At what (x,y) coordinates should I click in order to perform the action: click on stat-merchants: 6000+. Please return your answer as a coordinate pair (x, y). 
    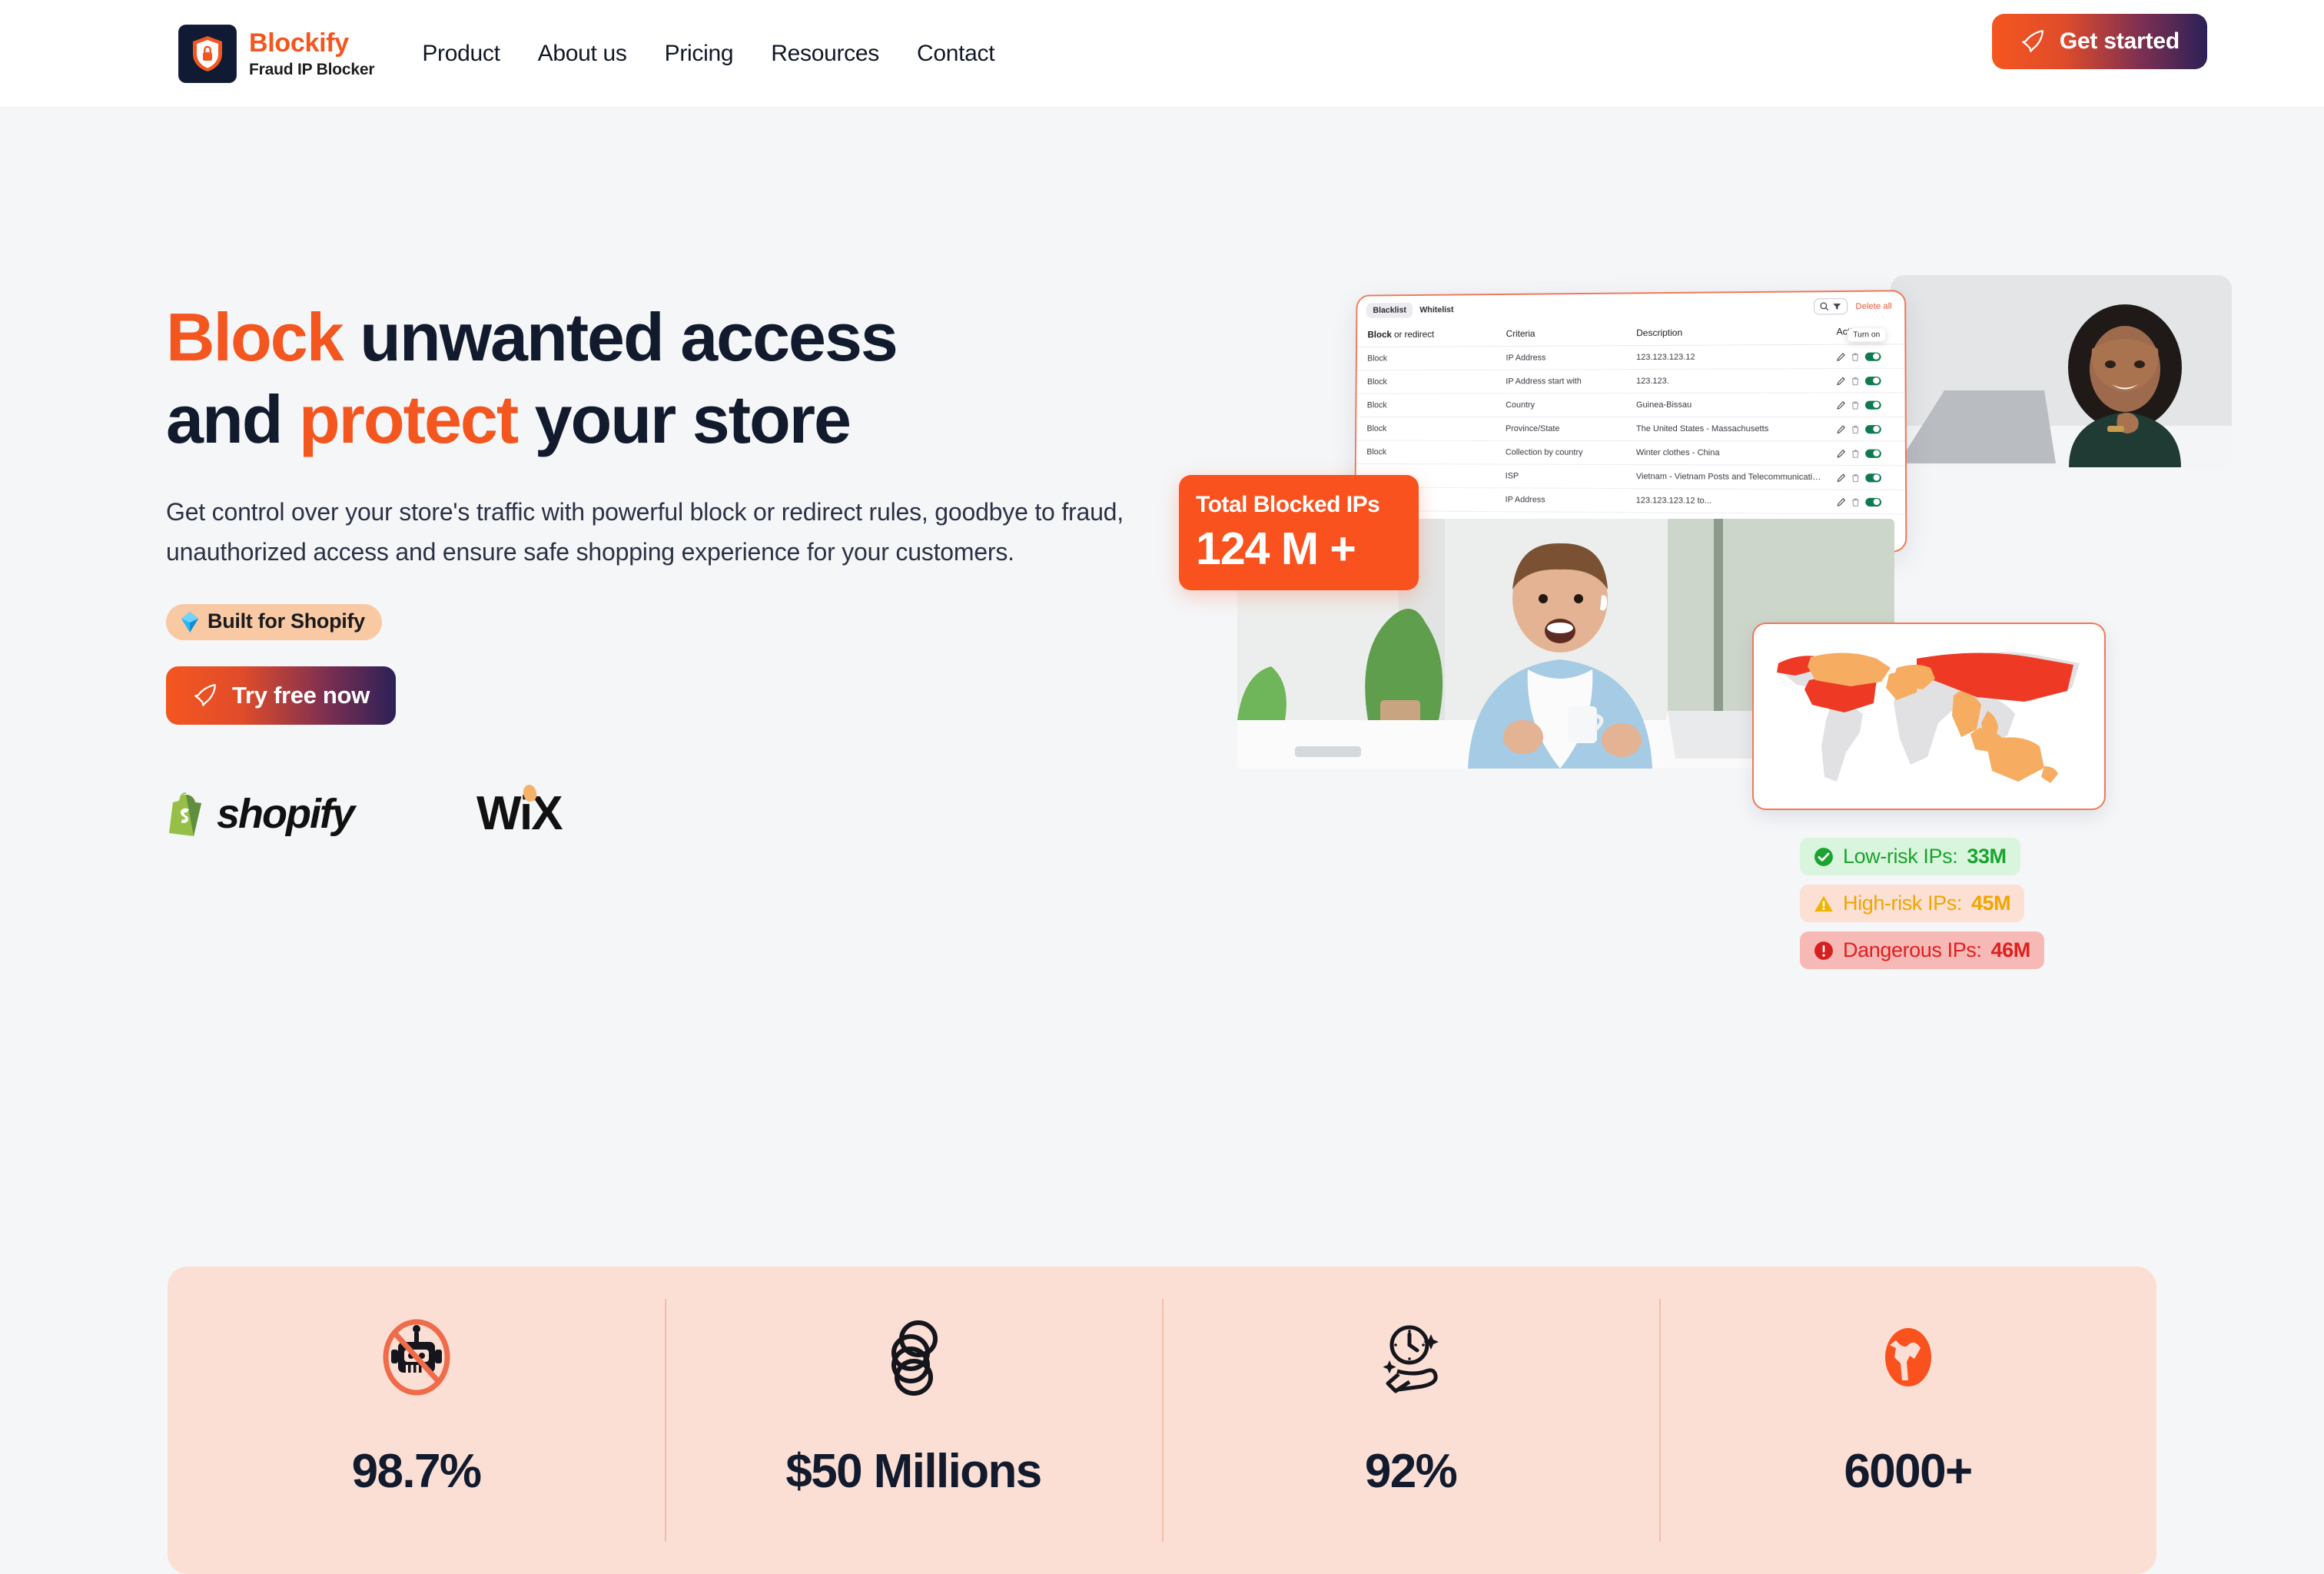
    Looking at the image, I should click on (1907, 1421).